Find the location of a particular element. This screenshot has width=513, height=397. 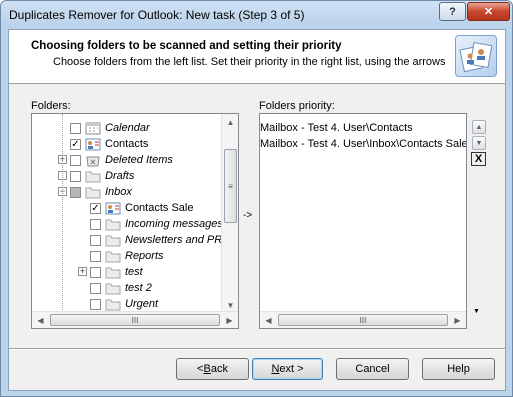

tree-item-label: Deleted Items is located at coordinates (139, 160).